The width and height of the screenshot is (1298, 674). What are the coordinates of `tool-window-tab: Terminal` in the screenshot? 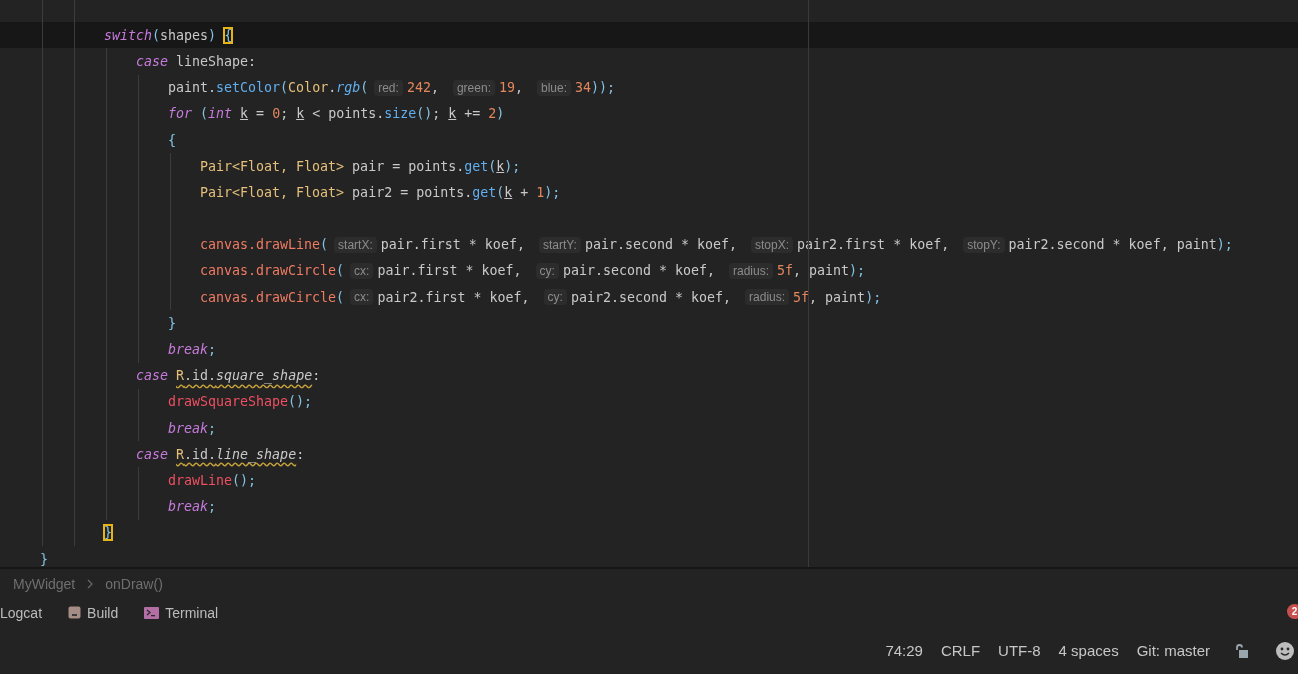 It's located at (192, 612).